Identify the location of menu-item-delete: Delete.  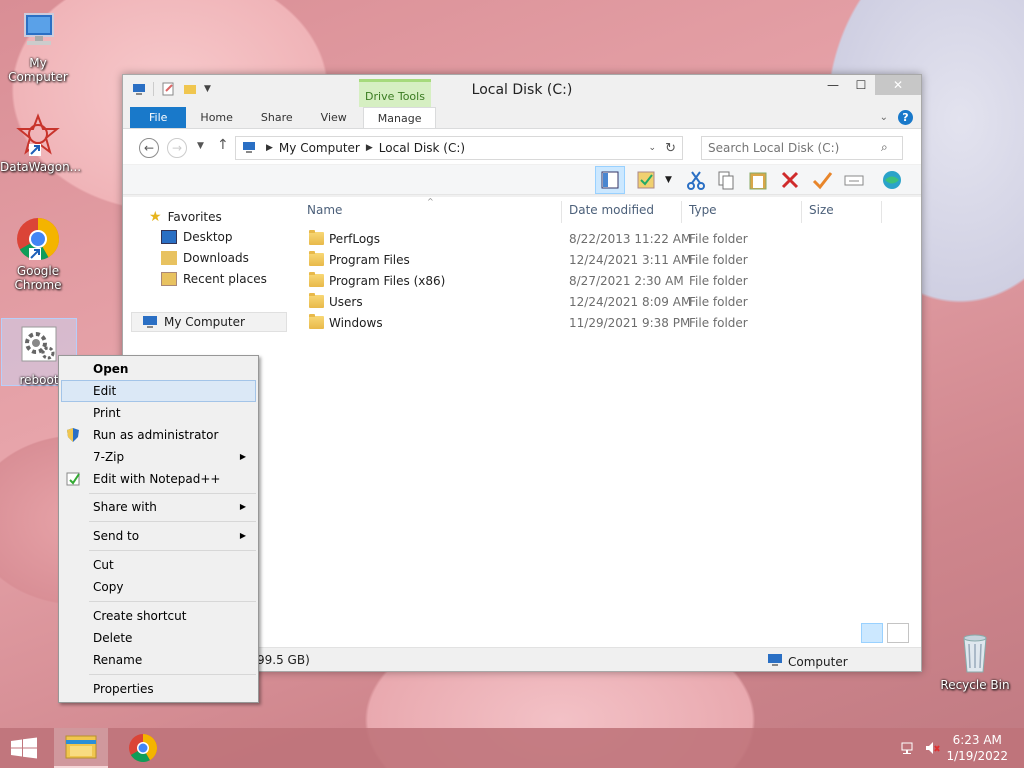
(158, 638).